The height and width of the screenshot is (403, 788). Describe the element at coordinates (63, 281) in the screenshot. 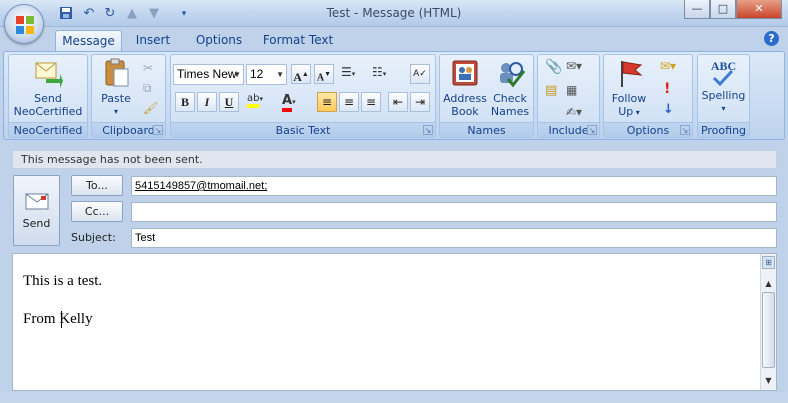

I see `body-line-1: This is a test.` at that location.